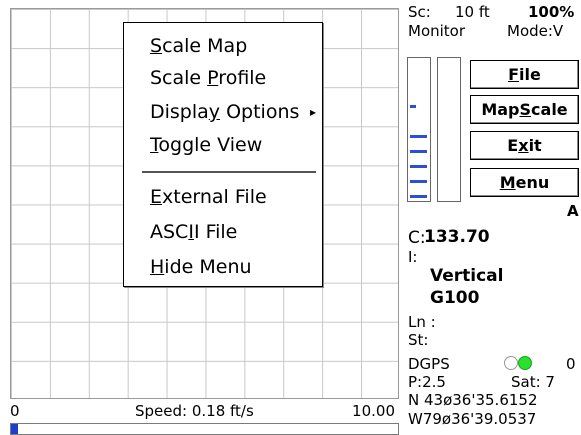  Describe the element at coordinates (169, 232) in the screenshot. I see `menu-item-text: ASC` at that location.